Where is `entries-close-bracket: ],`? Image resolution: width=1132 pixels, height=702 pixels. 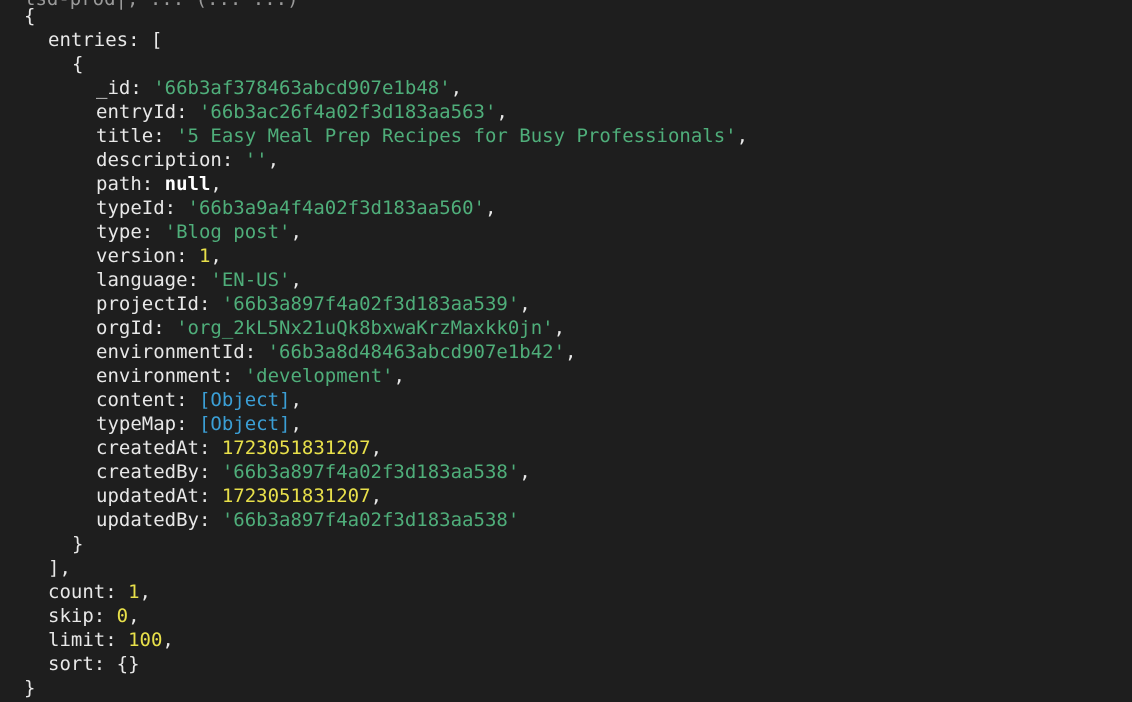
entries-close-bracket: ], is located at coordinates (59, 568).